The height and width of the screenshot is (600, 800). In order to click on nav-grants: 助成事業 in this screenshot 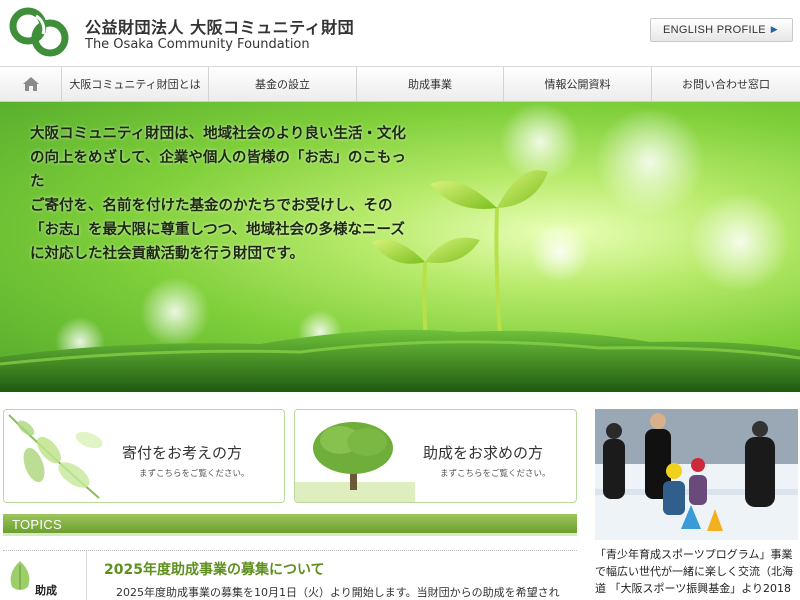, I will do `click(430, 84)`.